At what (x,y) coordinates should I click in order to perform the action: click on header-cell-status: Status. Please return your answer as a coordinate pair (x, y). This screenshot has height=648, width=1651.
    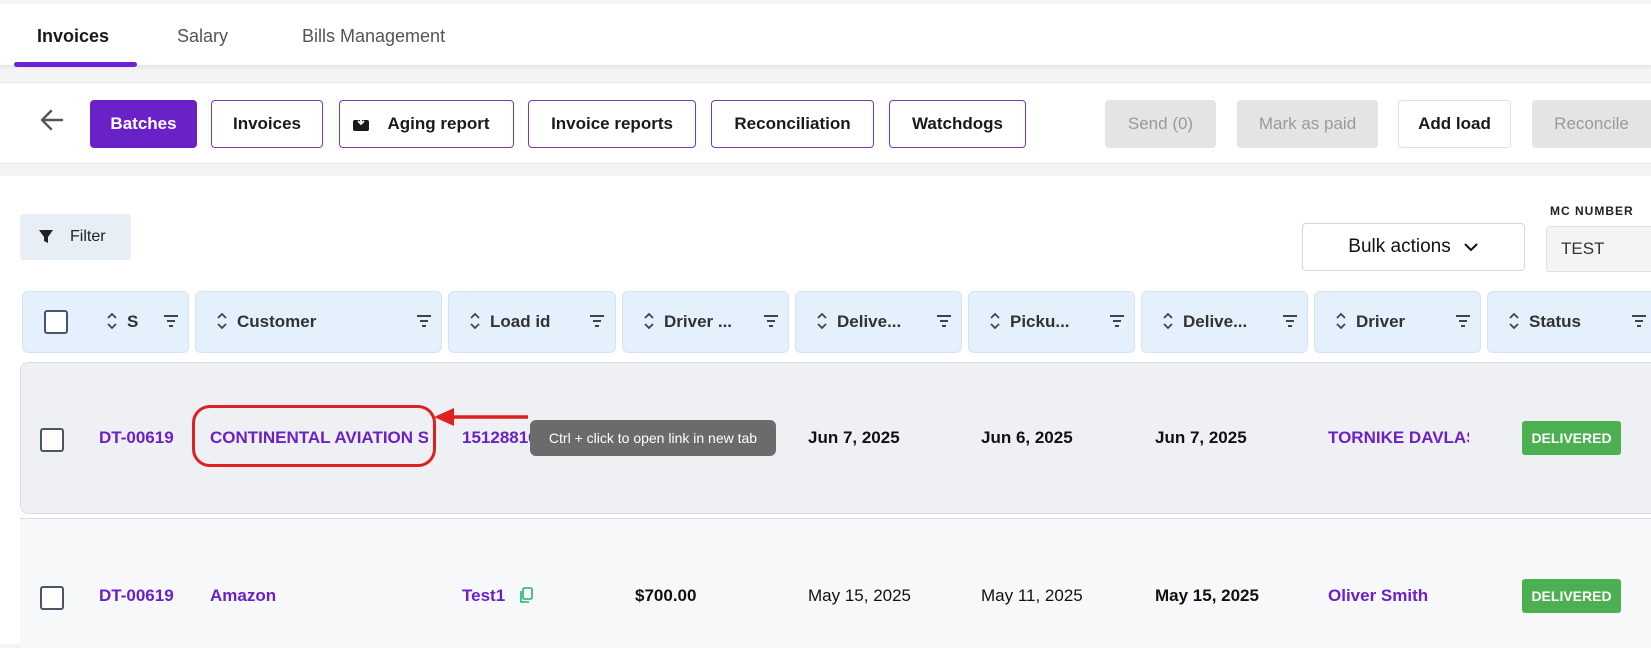
    Looking at the image, I should click on (1569, 322).